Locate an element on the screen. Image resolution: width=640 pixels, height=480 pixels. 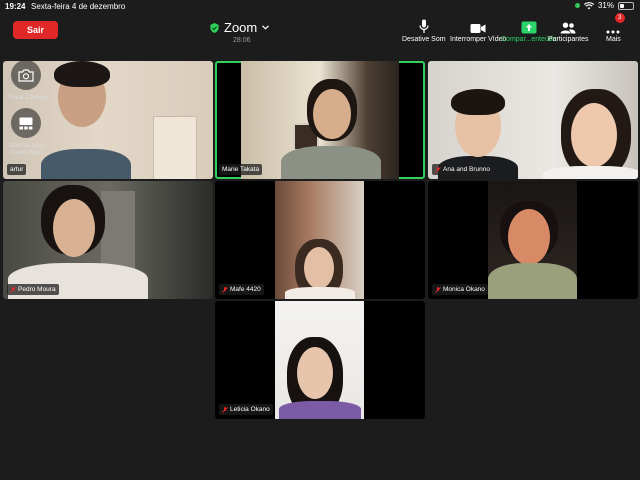
participant-name-tag: artur is located at coordinates (17, 169).